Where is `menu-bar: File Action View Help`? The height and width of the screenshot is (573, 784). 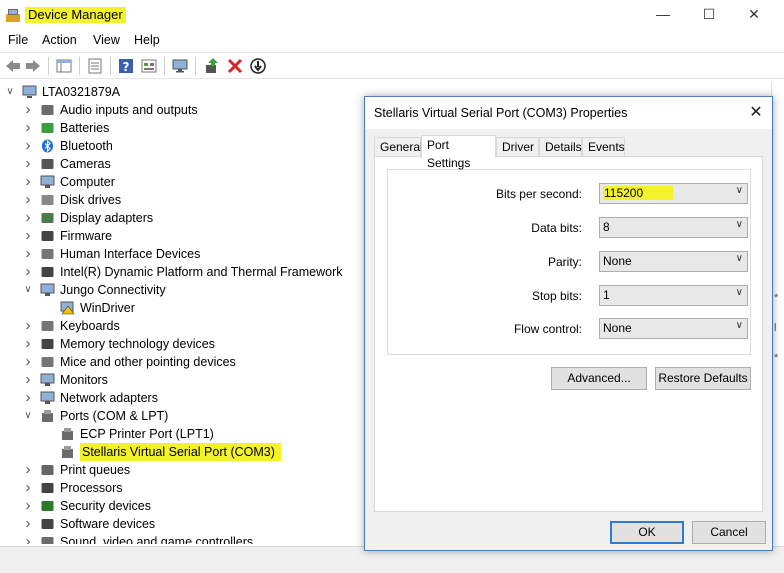 menu-bar: File Action View Help is located at coordinates (392, 41).